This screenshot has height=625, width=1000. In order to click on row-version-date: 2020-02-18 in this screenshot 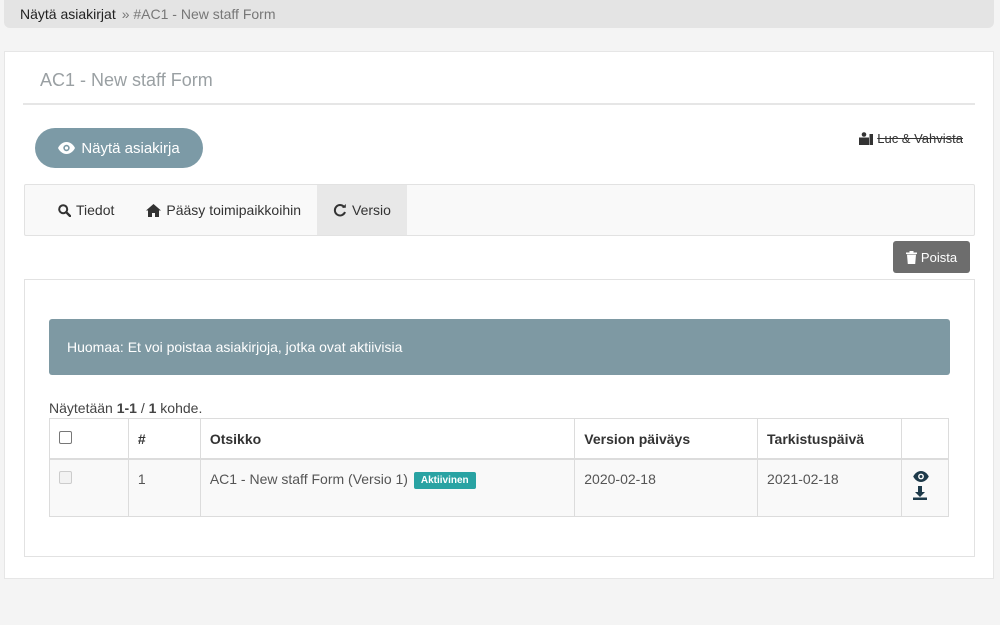, I will do `click(666, 487)`.